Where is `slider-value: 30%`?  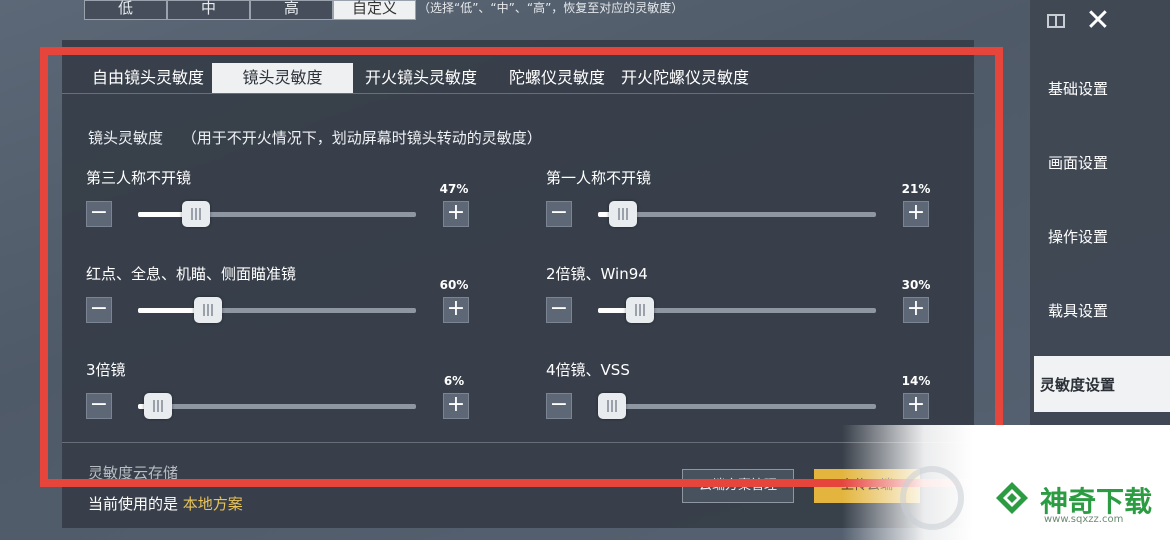 slider-value: 30% is located at coordinates (916, 285).